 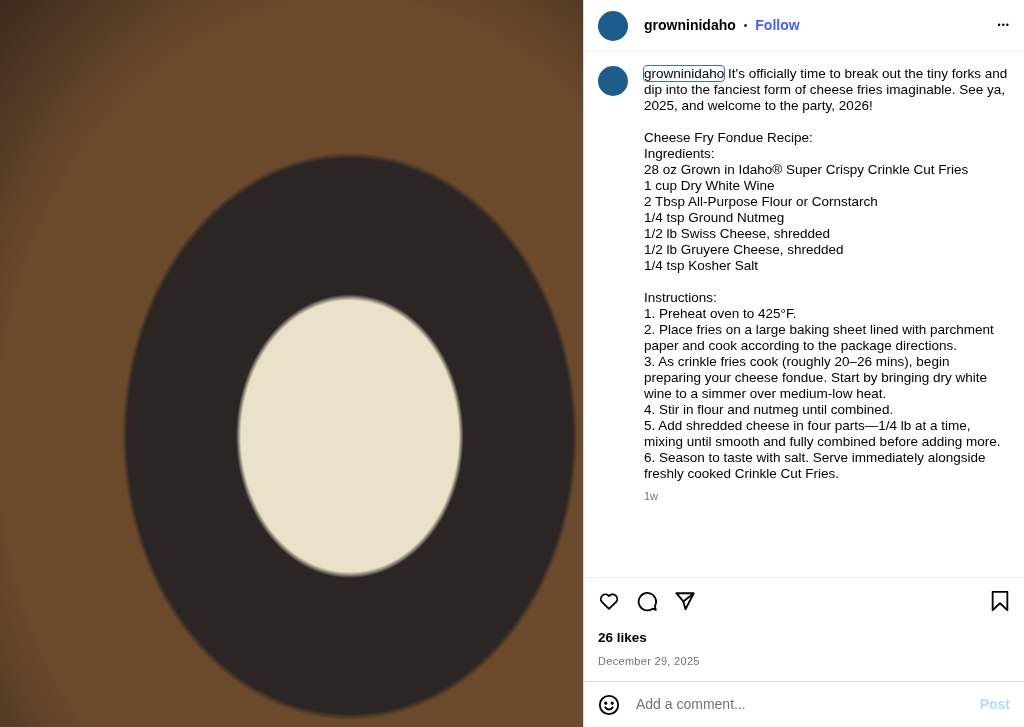 I want to click on caption-line: Ingredients:, so click(x=680, y=154).